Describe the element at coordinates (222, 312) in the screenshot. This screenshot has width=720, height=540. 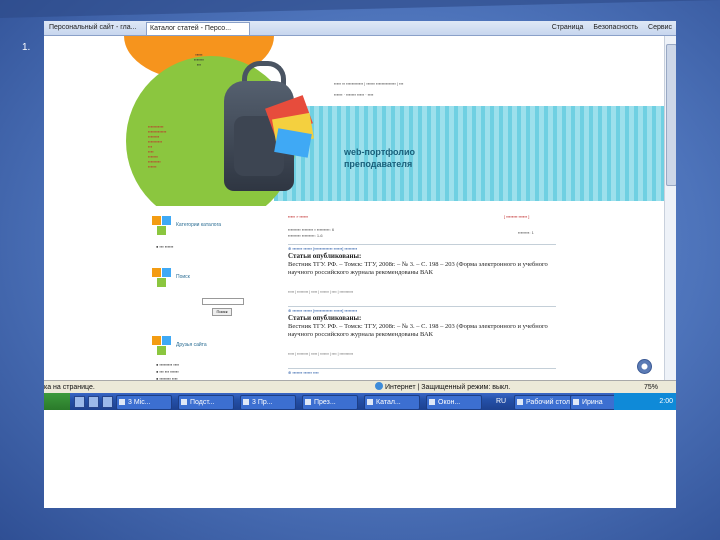
I see `search-button: Поиск` at that location.